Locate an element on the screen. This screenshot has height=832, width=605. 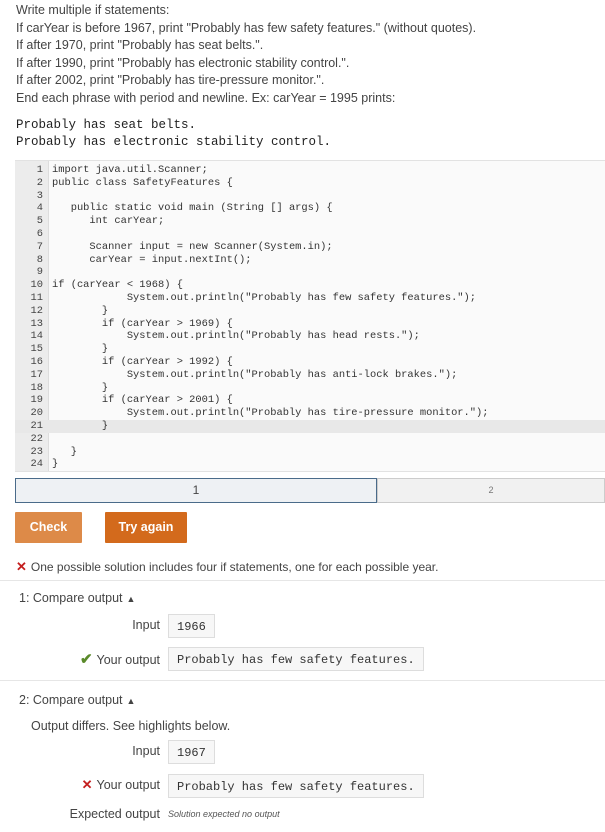
line-number: 13 is located at coordinates (36, 323).